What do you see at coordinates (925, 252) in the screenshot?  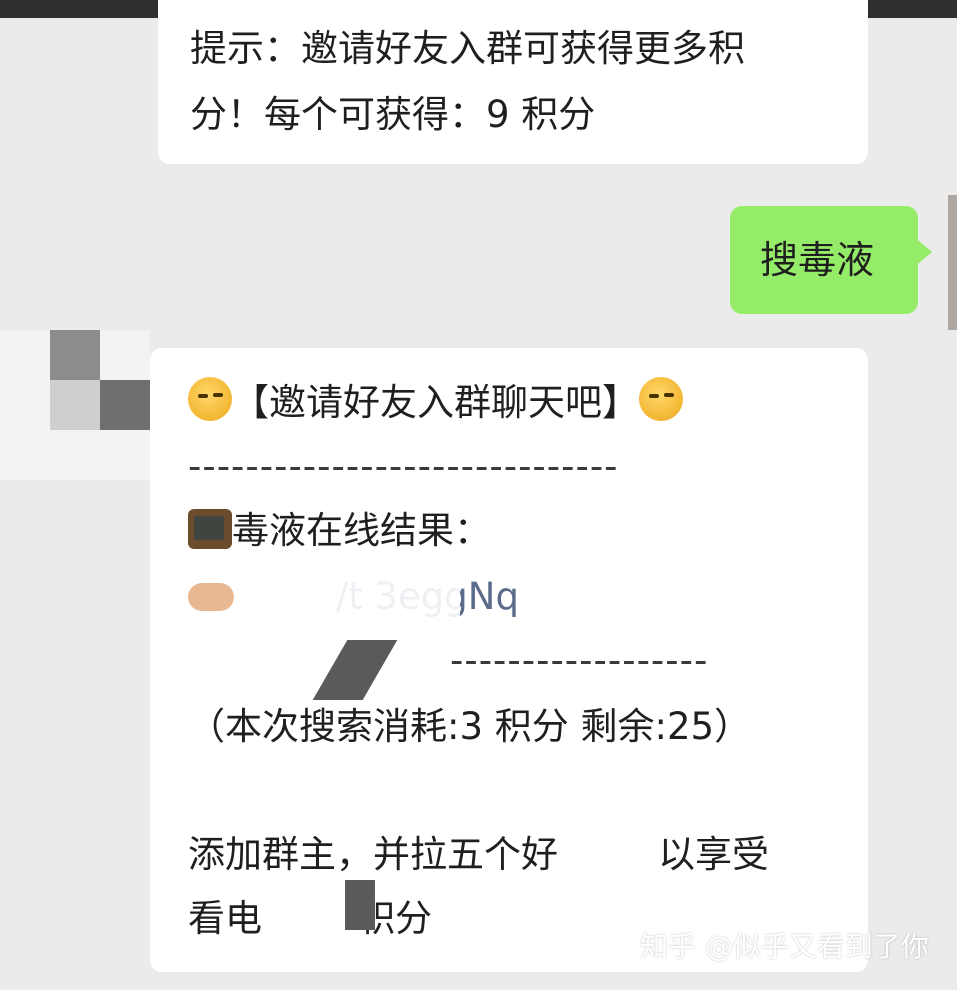 I see `bubble-tail` at bounding box center [925, 252].